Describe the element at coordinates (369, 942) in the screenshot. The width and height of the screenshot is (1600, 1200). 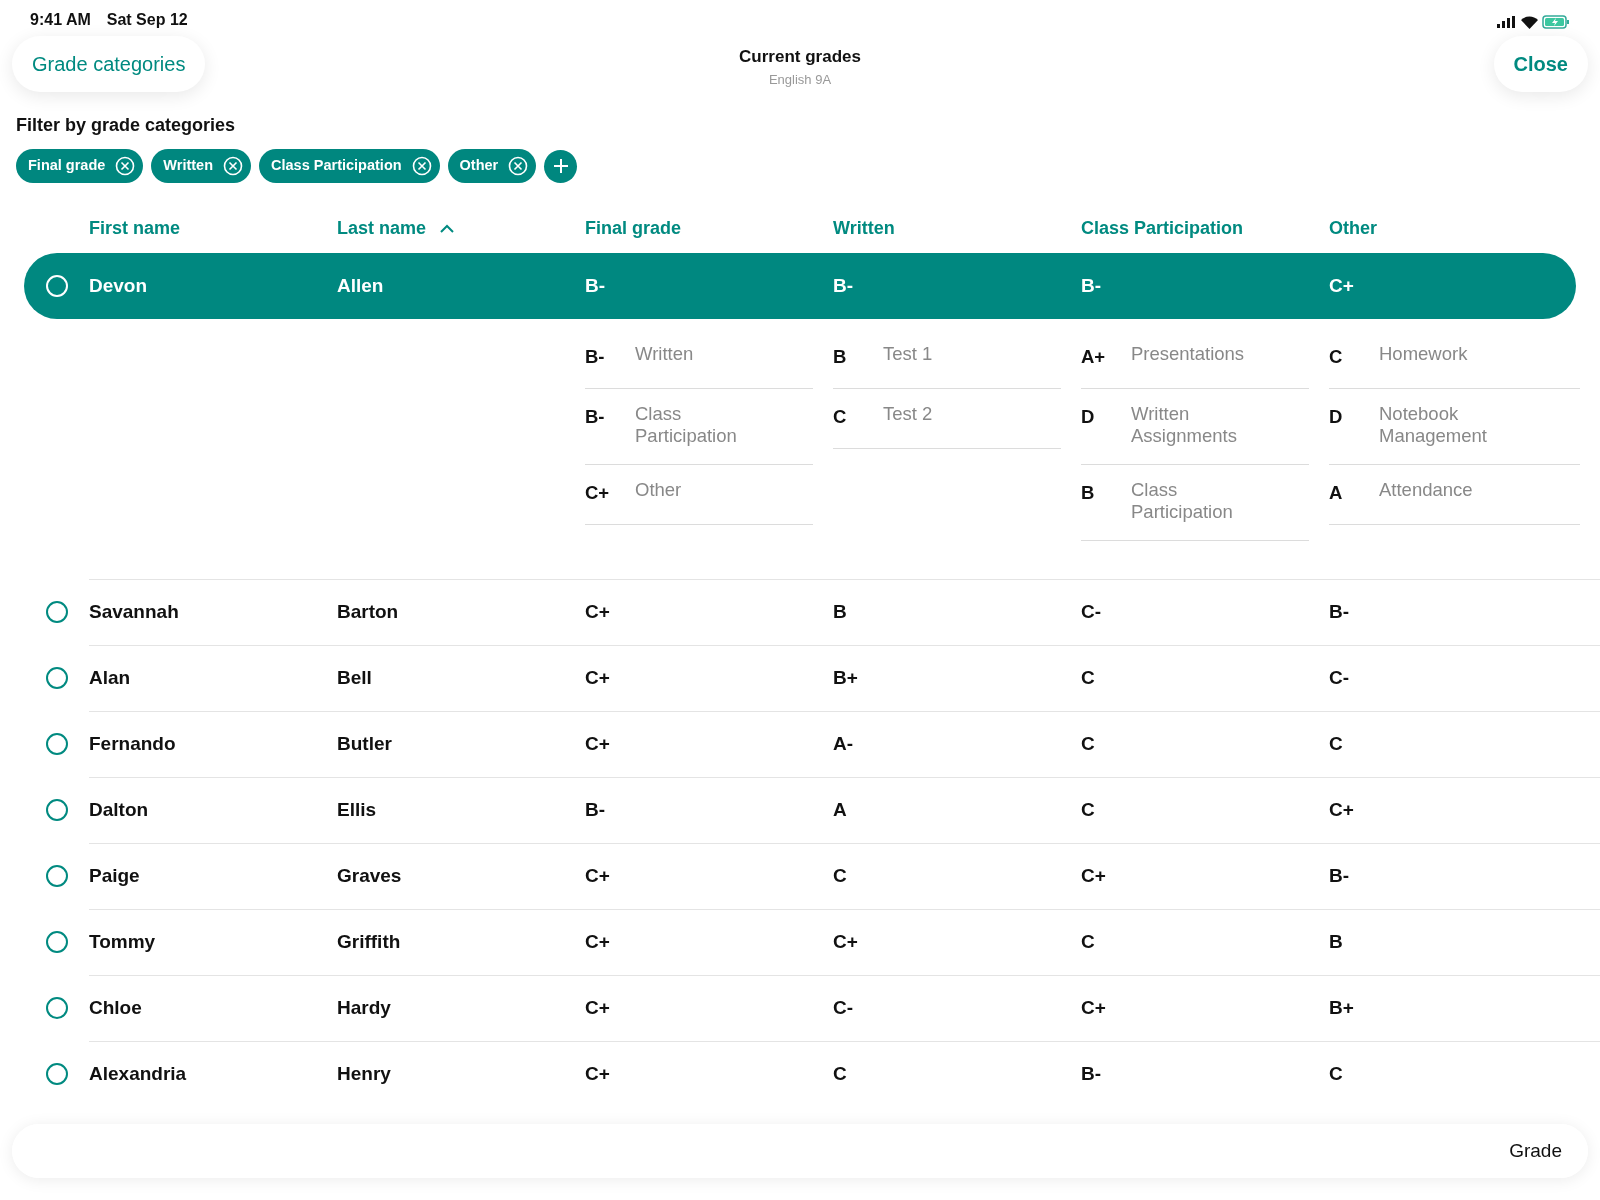
I see `name-cell-text: Griffith` at that location.